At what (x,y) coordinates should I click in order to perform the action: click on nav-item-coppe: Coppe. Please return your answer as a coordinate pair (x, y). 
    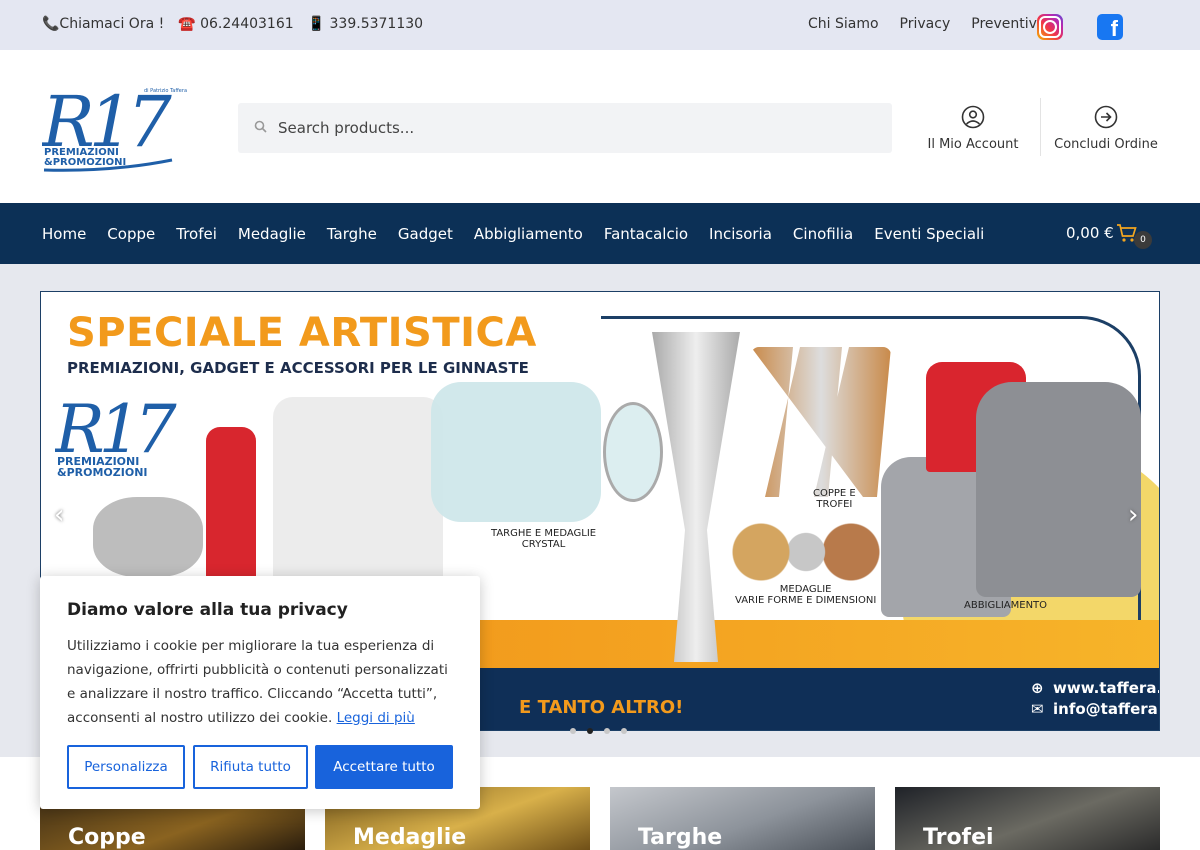
    Looking at the image, I should click on (131, 234).